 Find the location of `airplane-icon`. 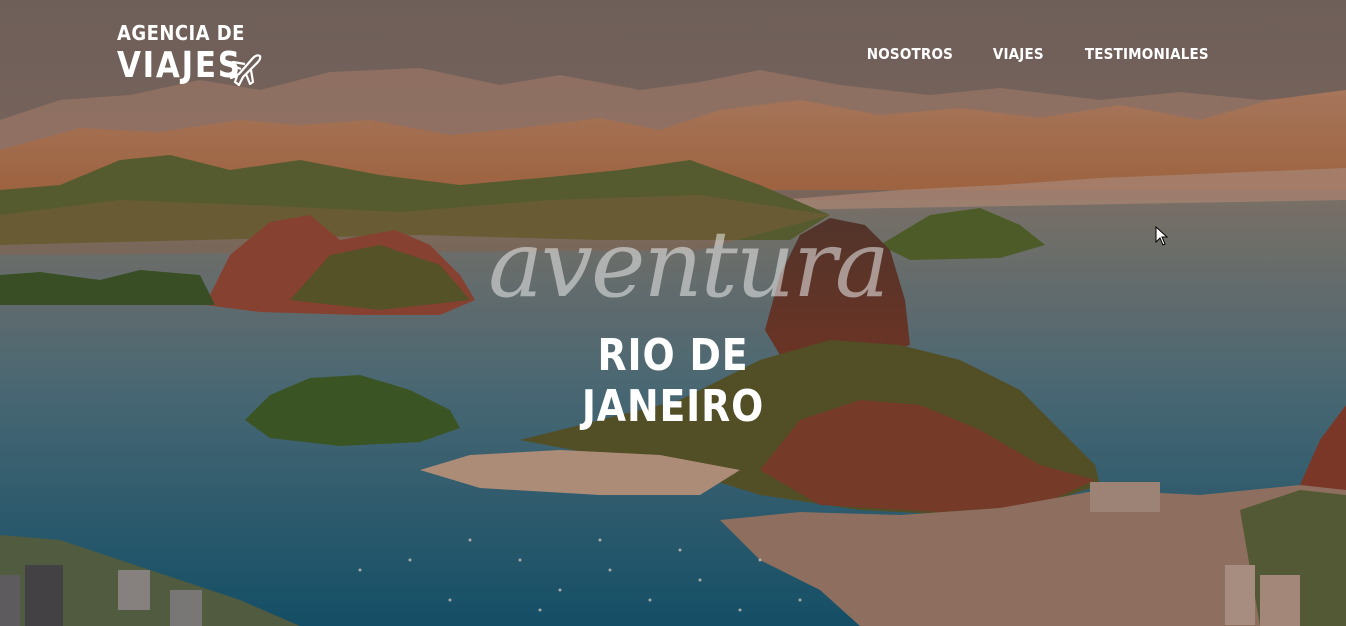

airplane-icon is located at coordinates (245, 70).